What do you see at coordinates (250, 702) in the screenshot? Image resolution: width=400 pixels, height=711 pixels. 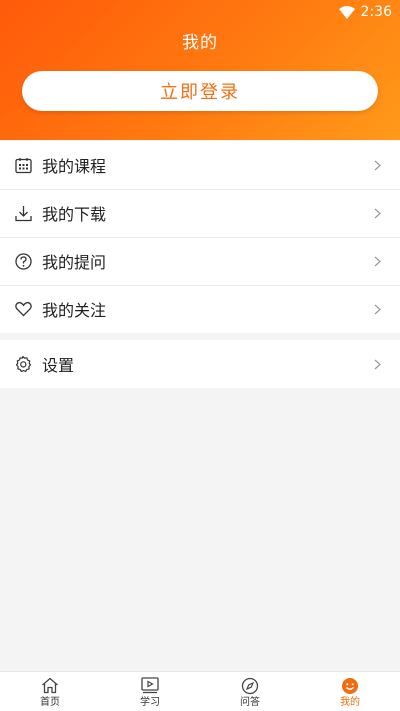 I see `tab-label: 问答` at bounding box center [250, 702].